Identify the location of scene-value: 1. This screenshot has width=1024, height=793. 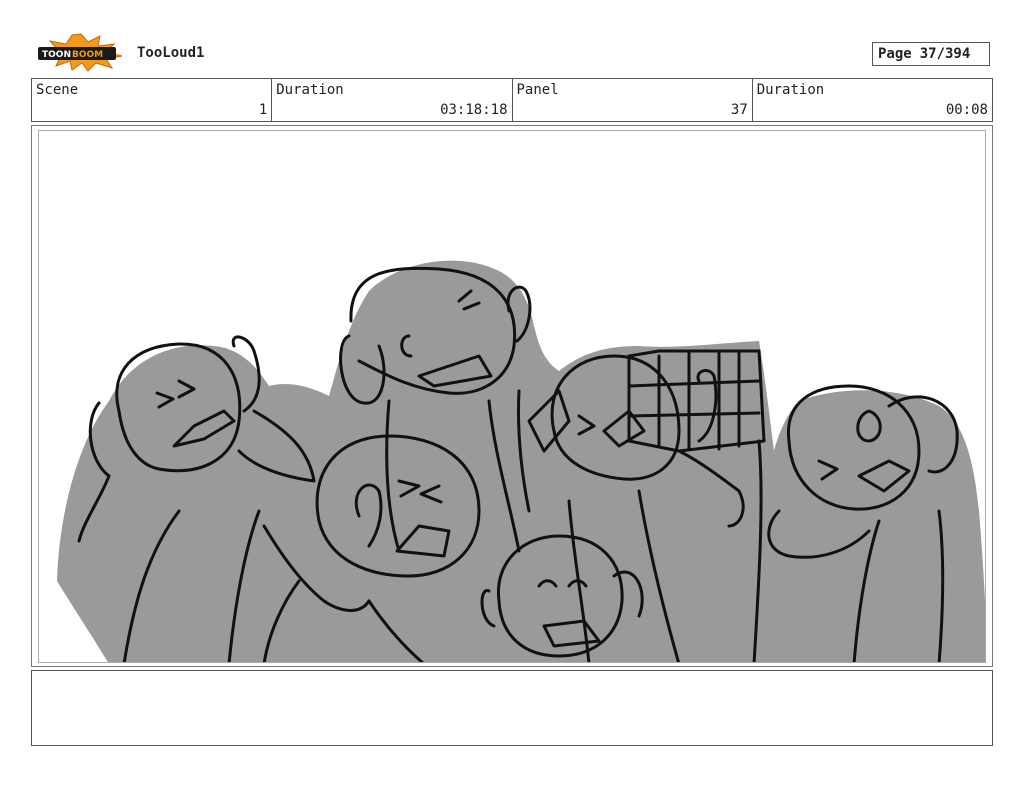
(263, 110).